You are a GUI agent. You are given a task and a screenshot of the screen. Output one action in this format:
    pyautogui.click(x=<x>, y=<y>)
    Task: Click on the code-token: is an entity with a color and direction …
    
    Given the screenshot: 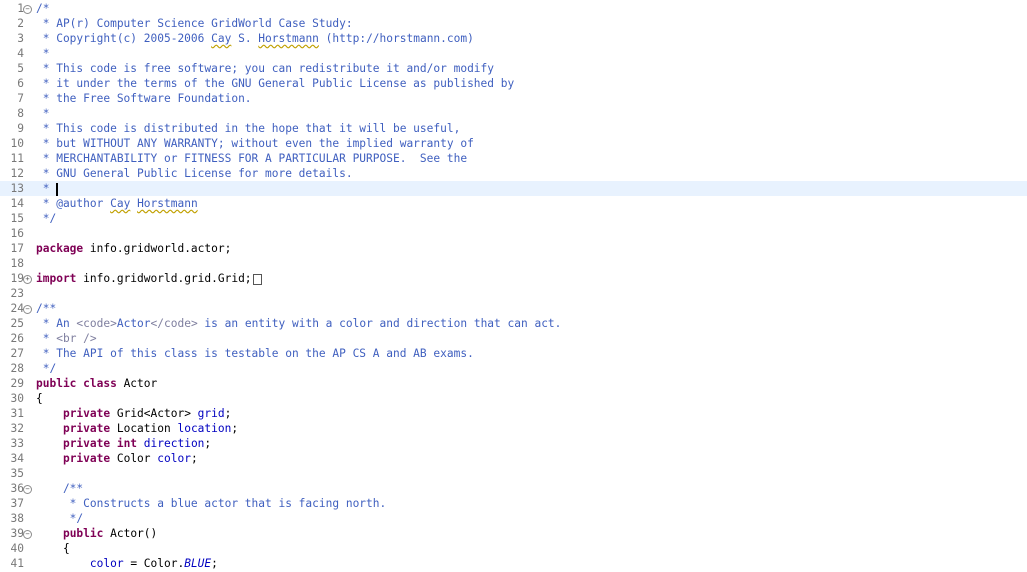 What is the action you would take?
    pyautogui.click(x=379, y=323)
    